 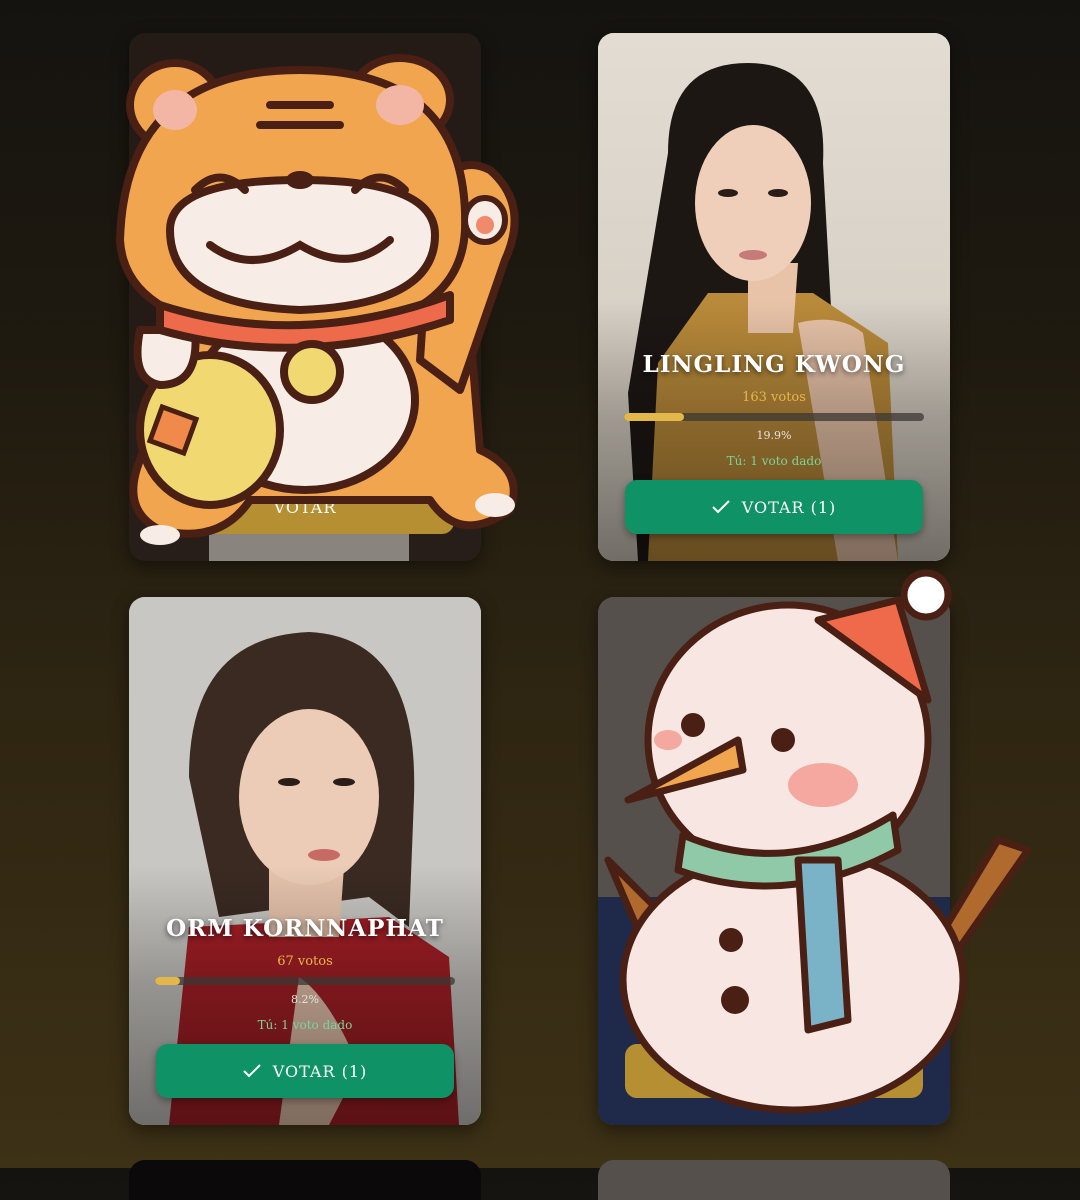 I want to click on candidate-name: LINGLING KWONG, so click(x=774, y=364).